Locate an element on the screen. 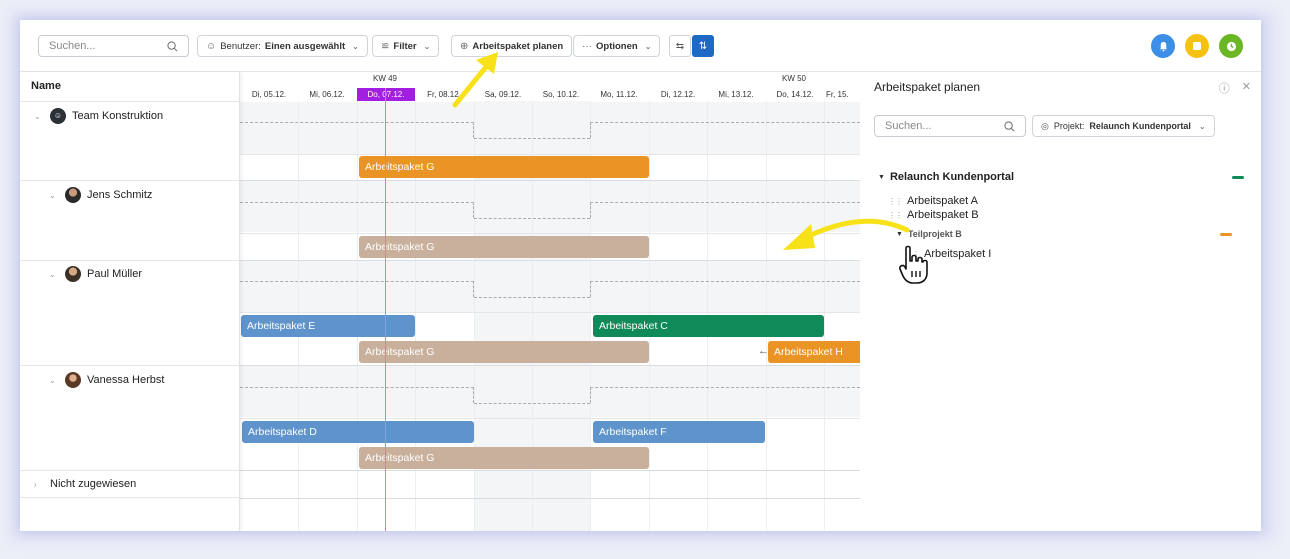  tree-item-label: Arbeitspaket I is located at coordinates (958, 254).